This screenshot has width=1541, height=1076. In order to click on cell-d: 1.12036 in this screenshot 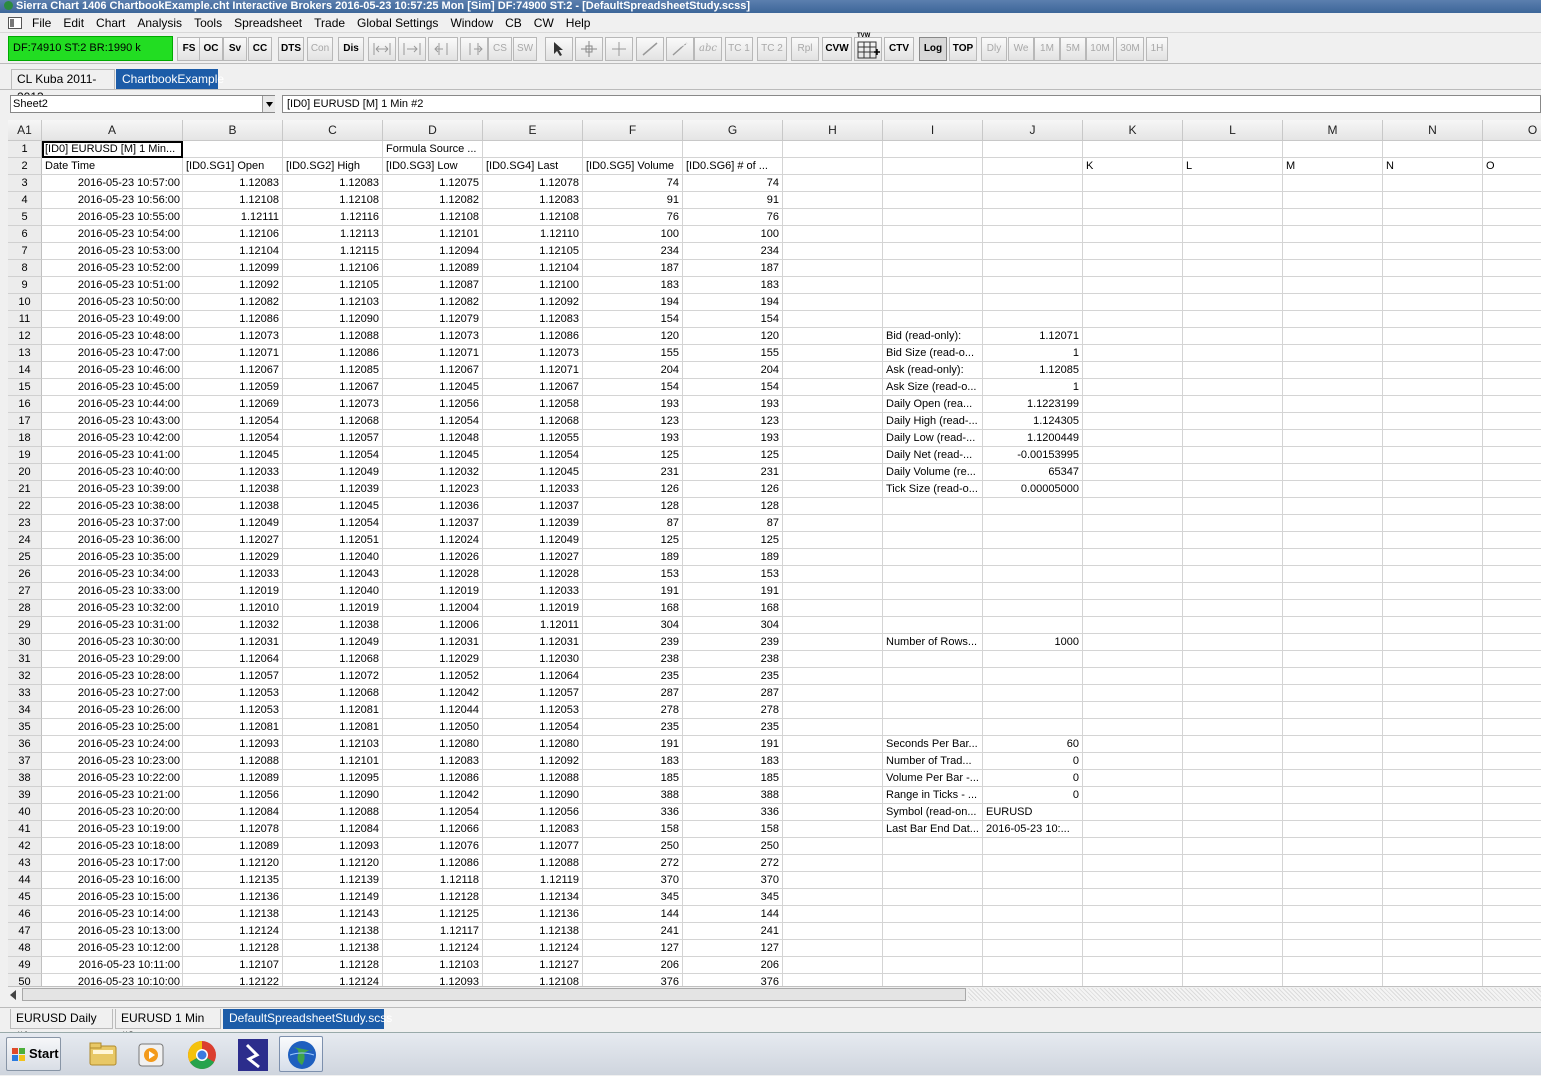, I will do `click(433, 506)`.